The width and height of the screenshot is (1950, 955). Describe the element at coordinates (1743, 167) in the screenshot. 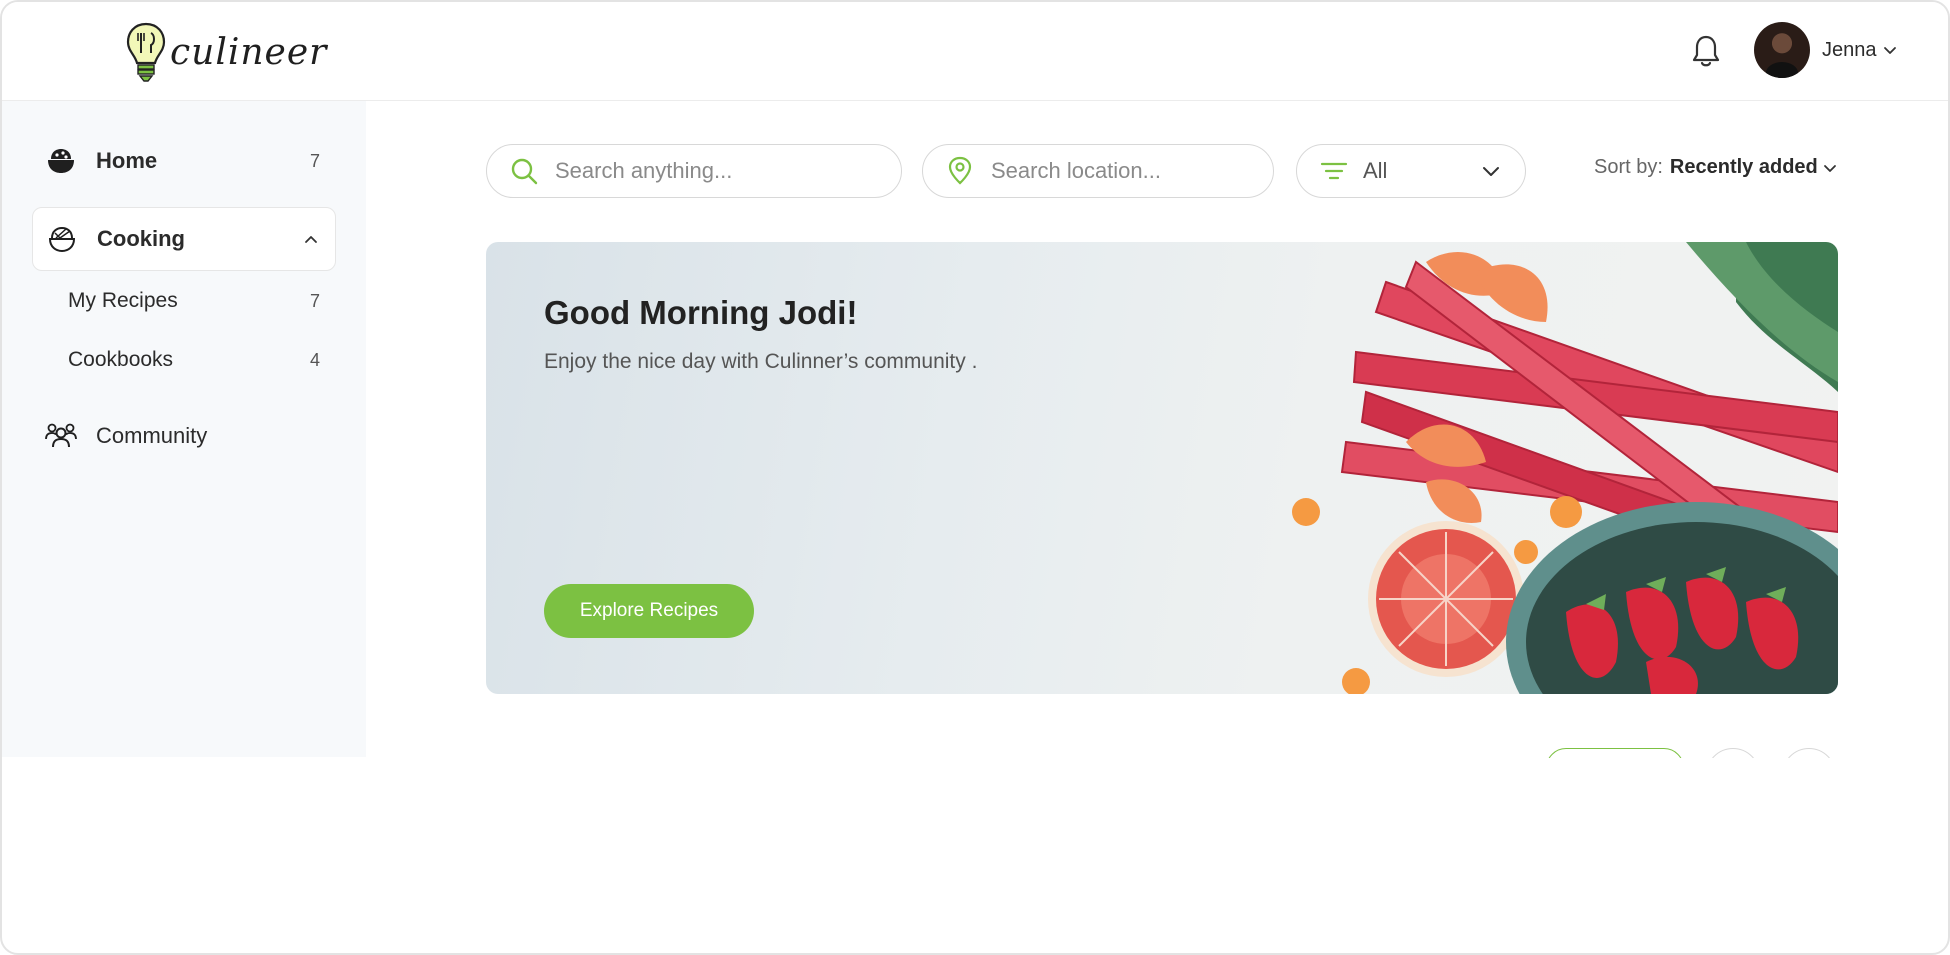

I see `sort-value: Recently added` at that location.